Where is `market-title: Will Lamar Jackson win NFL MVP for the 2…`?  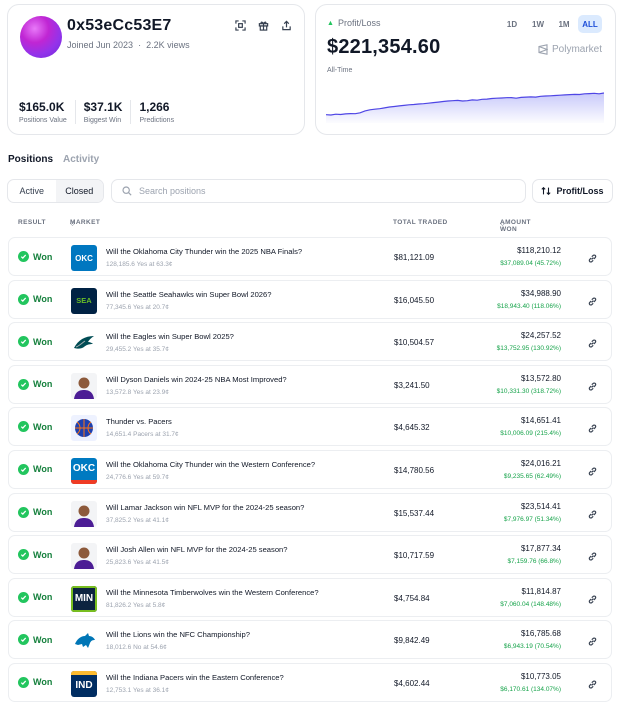 market-title: Will Lamar Jackson win NFL MVP for the 2… is located at coordinates (205, 507).